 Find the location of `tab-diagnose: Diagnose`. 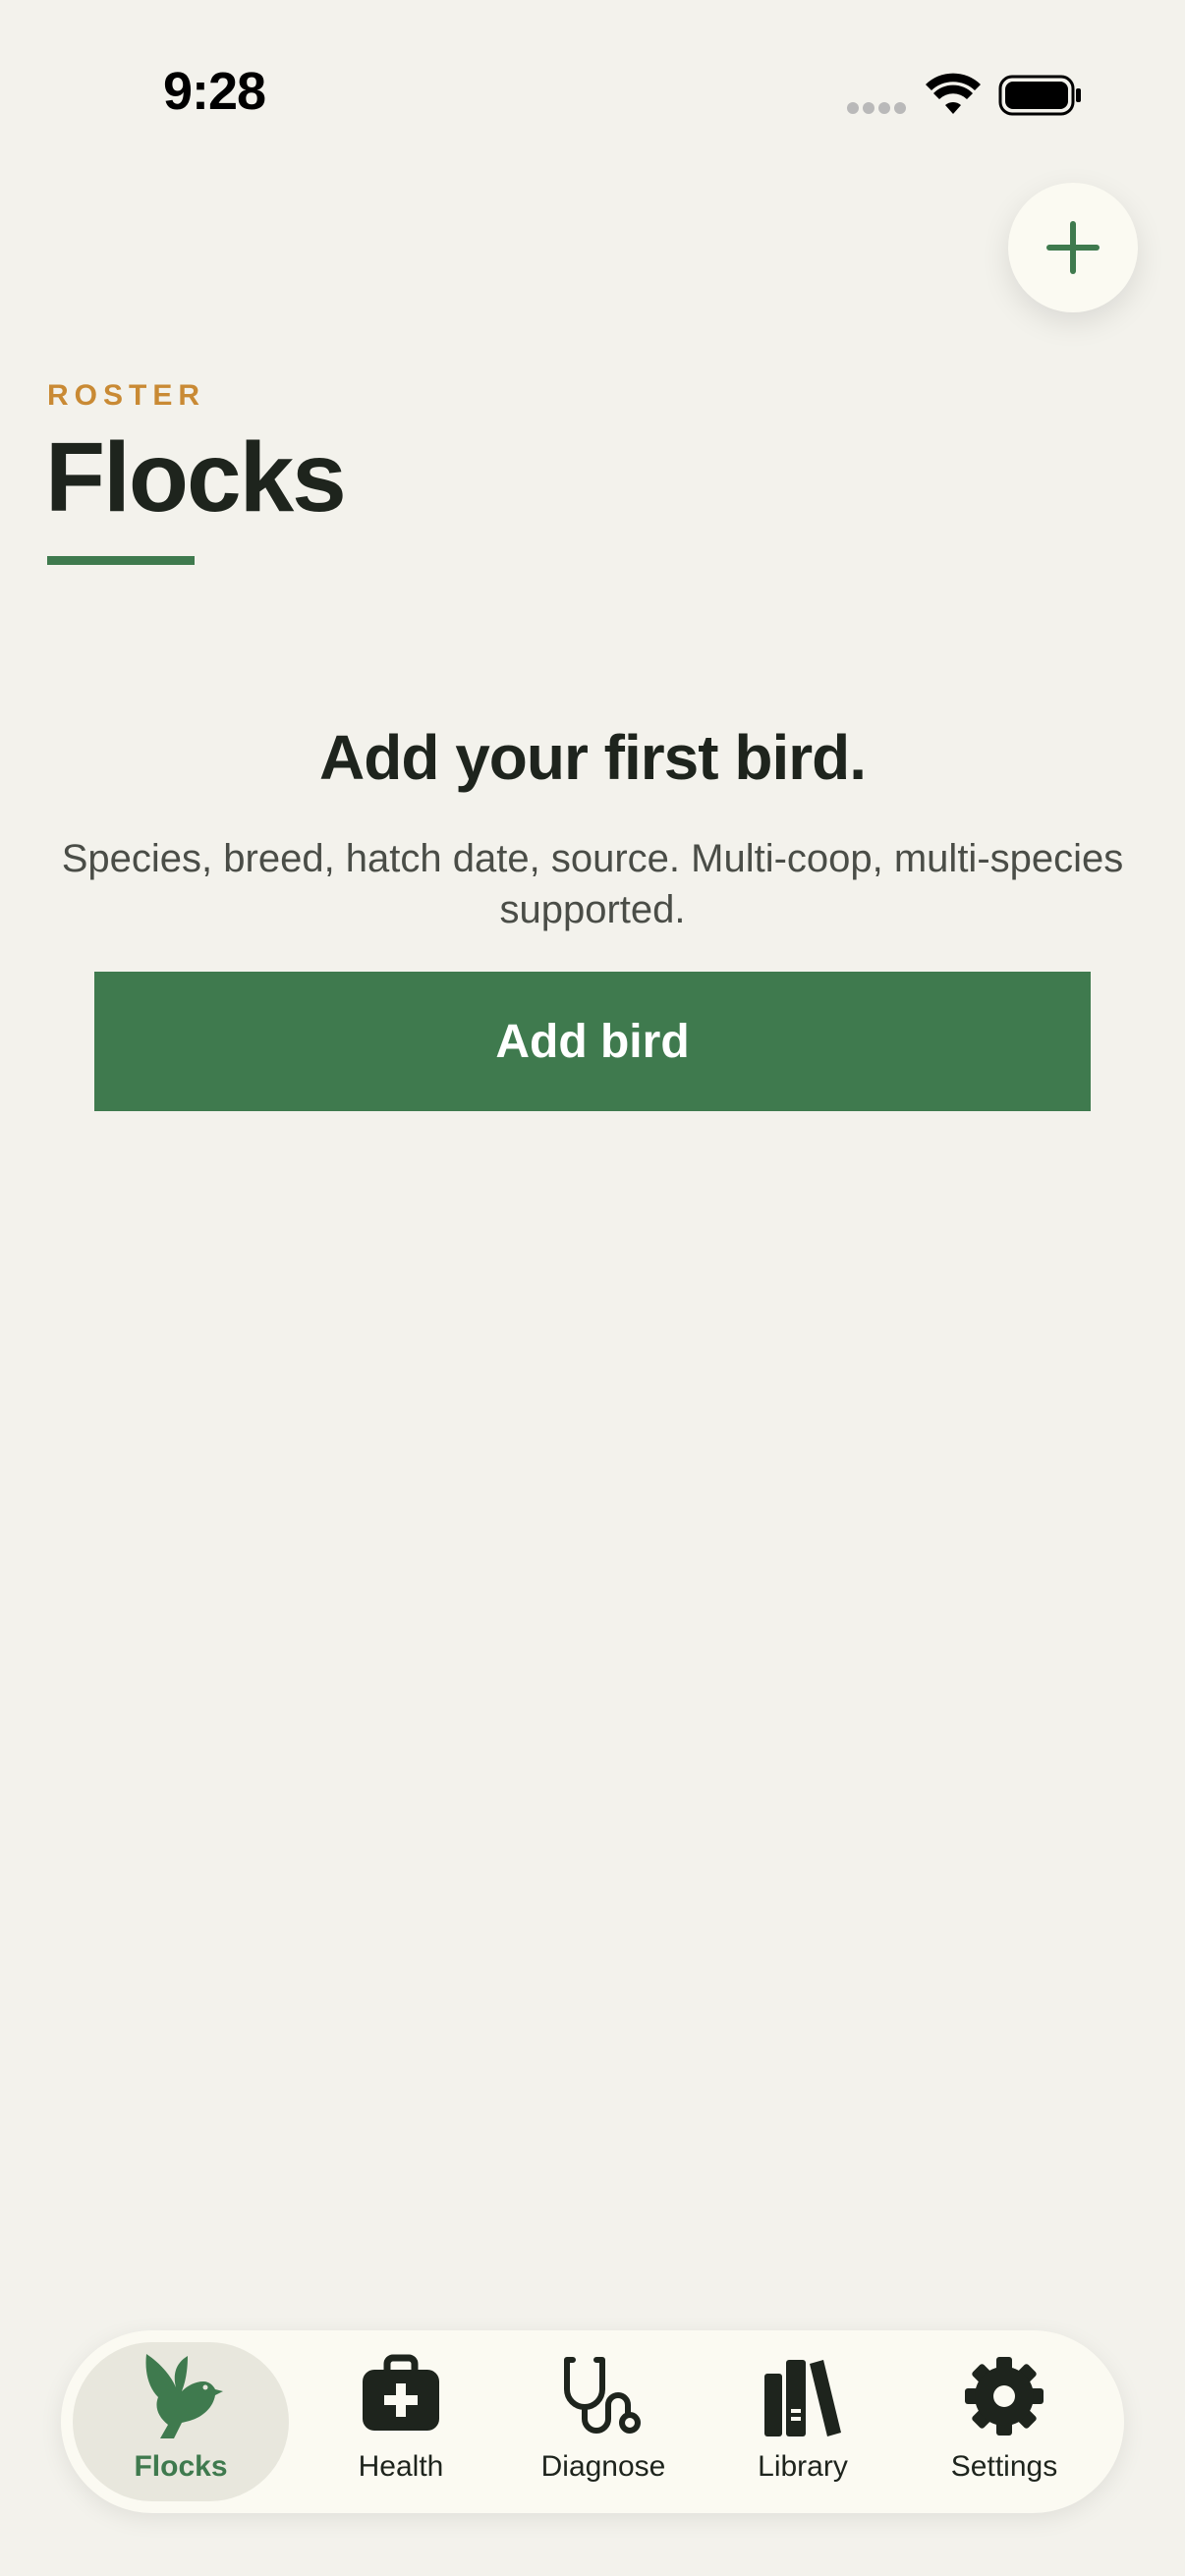

tab-diagnose: Diagnose is located at coordinates (603, 2421).